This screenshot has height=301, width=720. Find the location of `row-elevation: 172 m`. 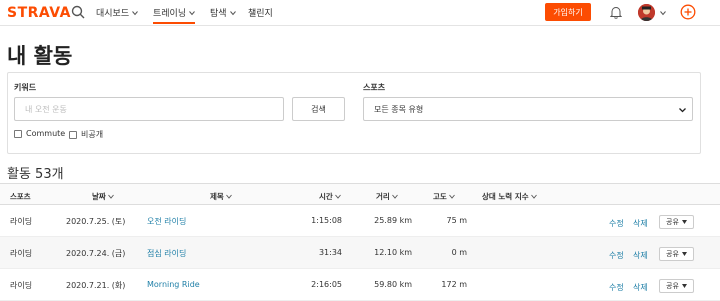

row-elevation: 172 m is located at coordinates (454, 284).